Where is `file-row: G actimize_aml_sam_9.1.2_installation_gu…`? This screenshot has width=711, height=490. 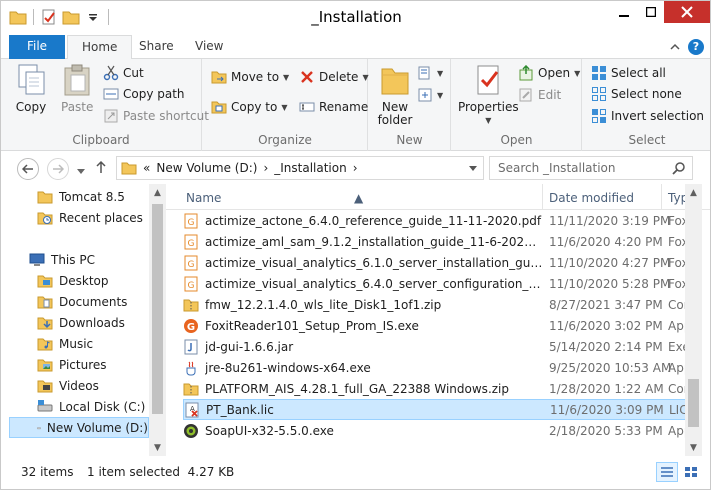 file-row: G actimize_aml_sam_9.1.2_installation_gu… is located at coordinates (438, 241).